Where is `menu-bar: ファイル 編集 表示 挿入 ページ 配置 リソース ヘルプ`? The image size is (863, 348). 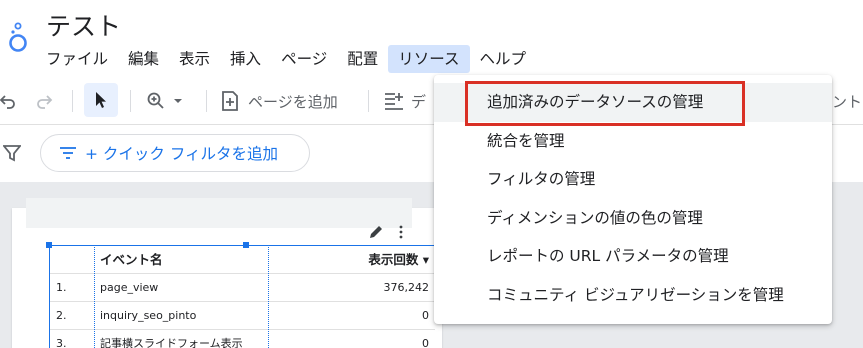 menu-bar: ファイル 編集 表示 挿入 ページ 配置 リソース ヘルプ is located at coordinates (286, 59).